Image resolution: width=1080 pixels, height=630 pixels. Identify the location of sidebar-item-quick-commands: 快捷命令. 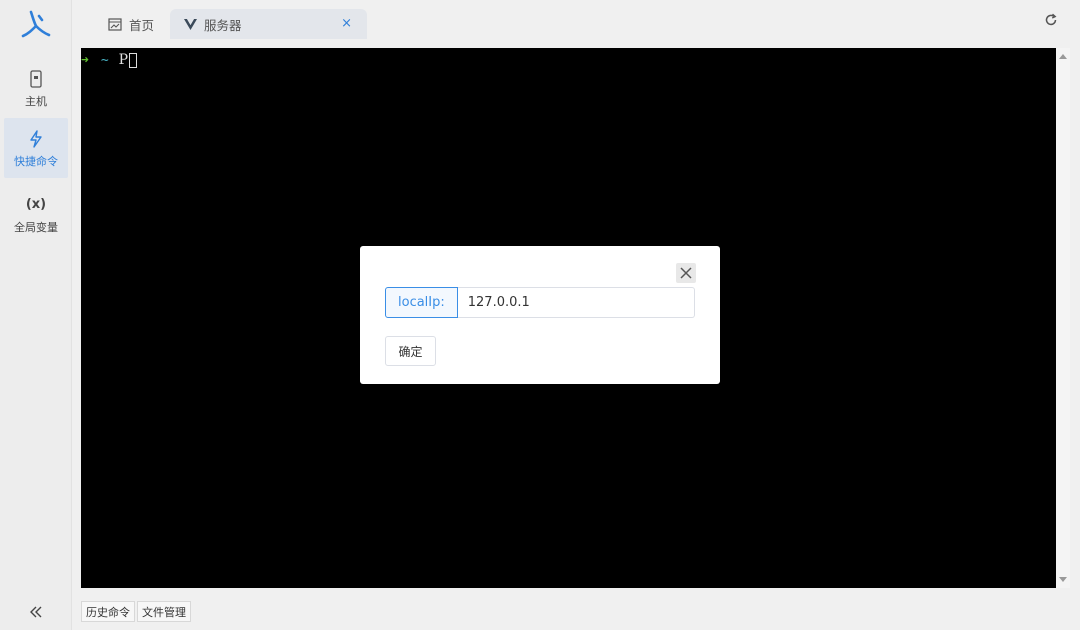
(36, 148).